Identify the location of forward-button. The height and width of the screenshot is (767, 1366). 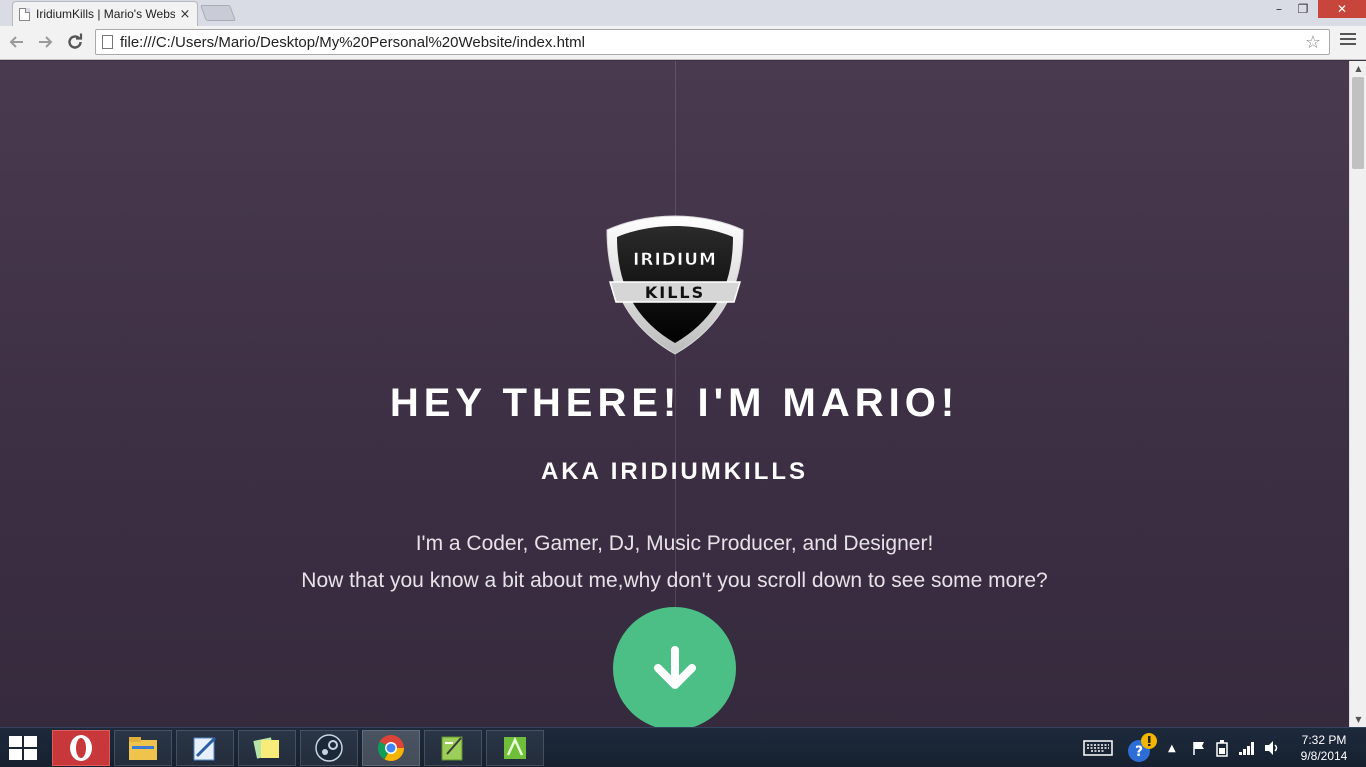
(45, 42).